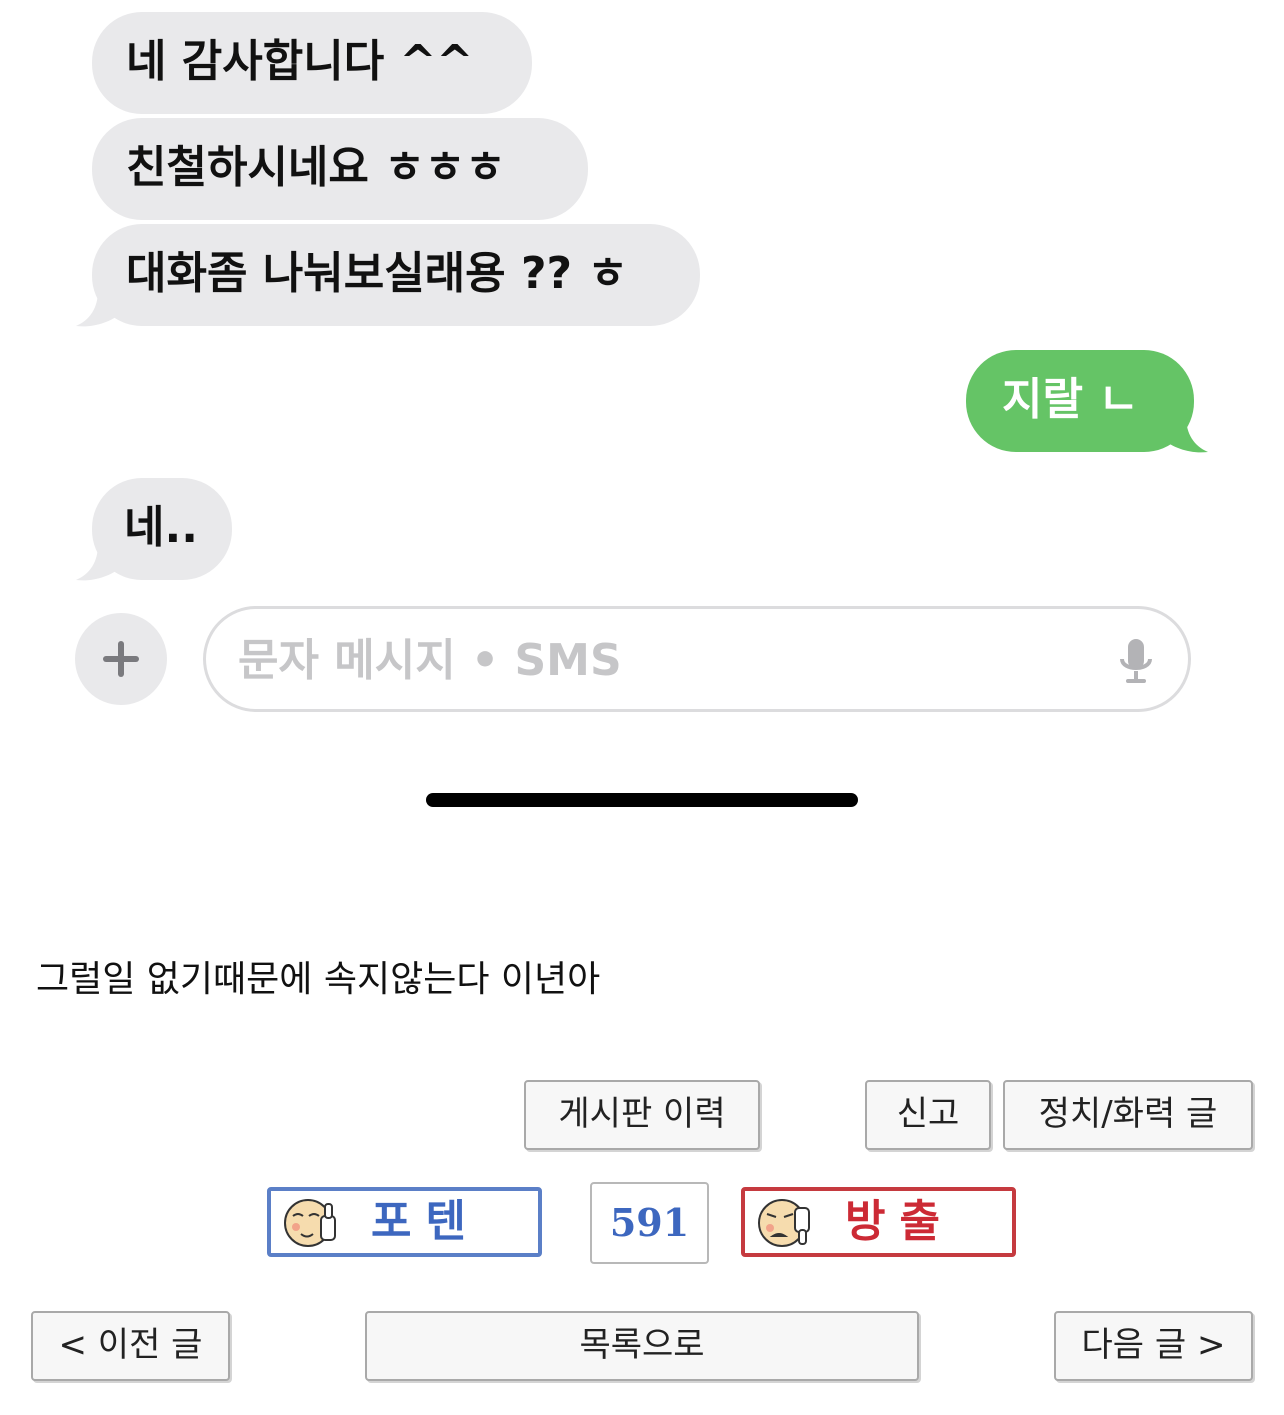 This screenshot has width=1284, height=1415. Describe the element at coordinates (642, 800) in the screenshot. I see `home-indicator` at that location.